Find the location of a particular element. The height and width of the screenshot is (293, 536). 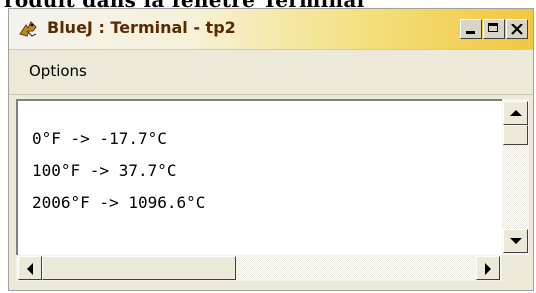

close-button is located at coordinates (517, 29).